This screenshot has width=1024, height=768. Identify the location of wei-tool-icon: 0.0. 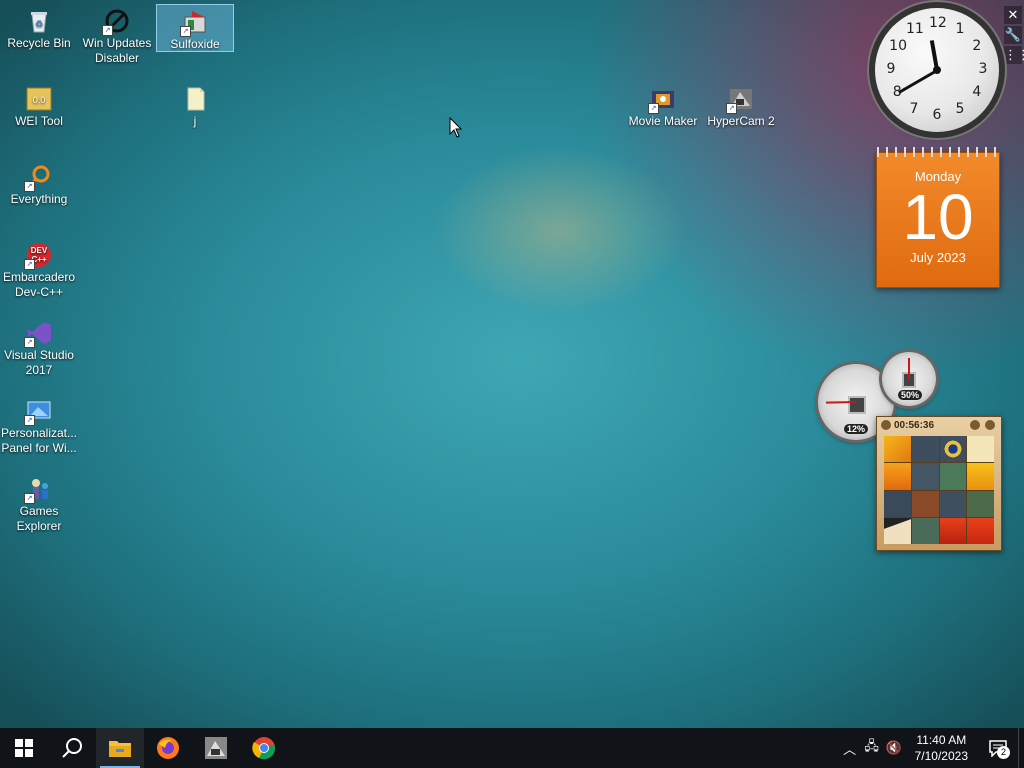
(39, 99).